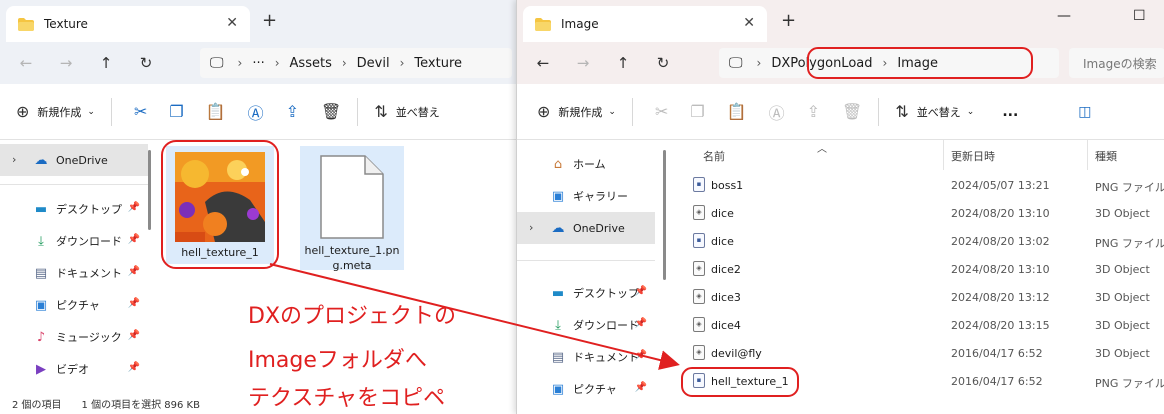  Describe the element at coordinates (928, 326) in the screenshot. I see `table-row: ◈ dice4 2024/08/20 13:15 3D Object` at that location.